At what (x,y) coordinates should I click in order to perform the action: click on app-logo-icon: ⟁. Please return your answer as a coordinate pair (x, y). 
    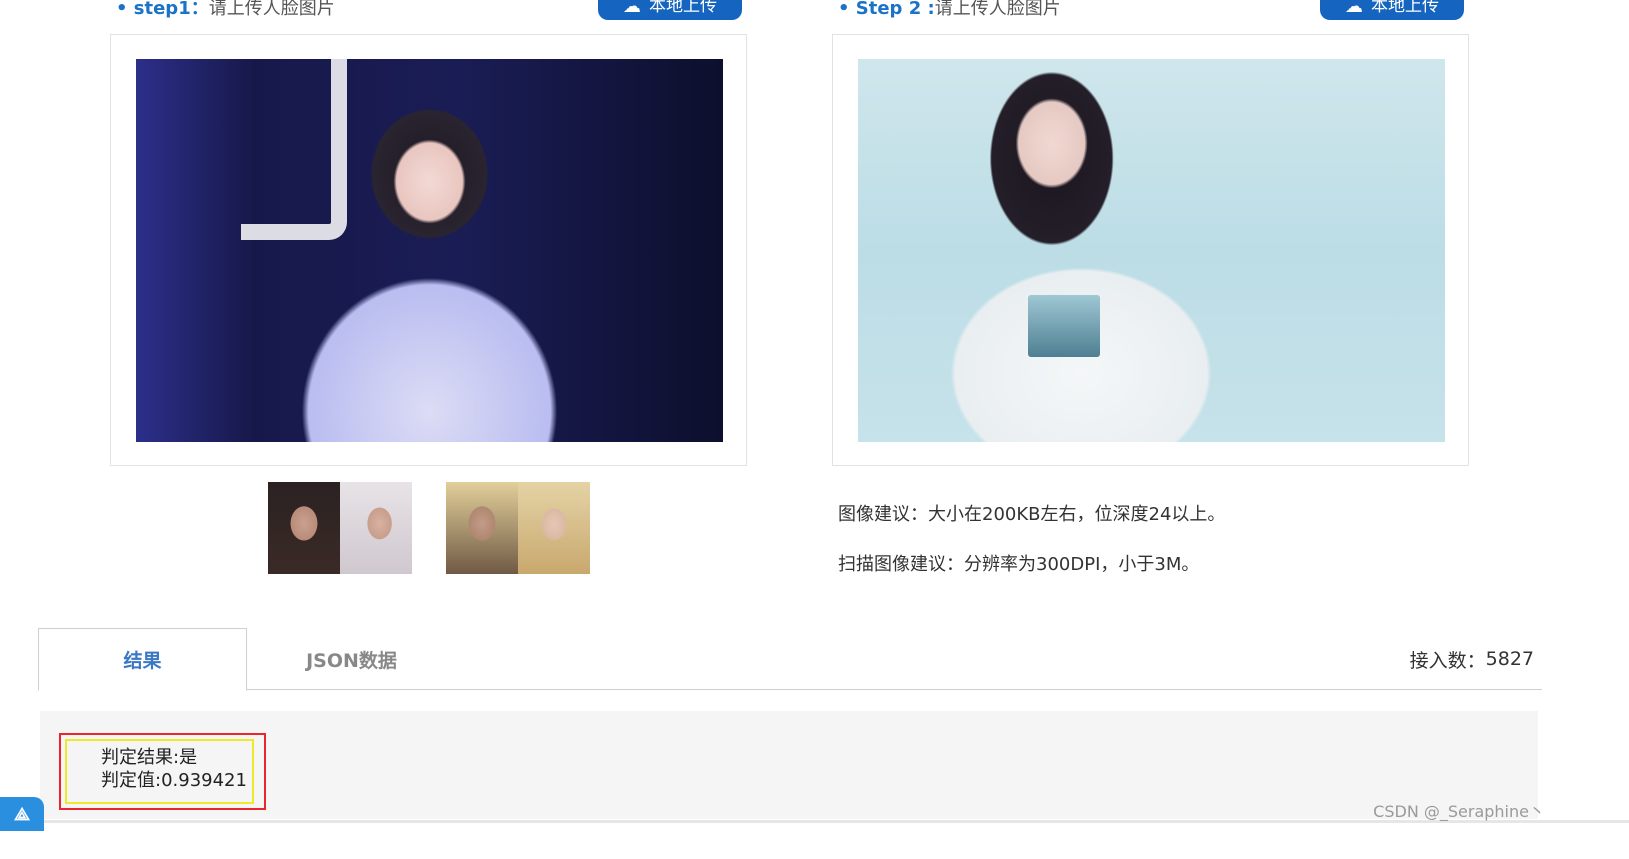
    Looking at the image, I should click on (22, 814).